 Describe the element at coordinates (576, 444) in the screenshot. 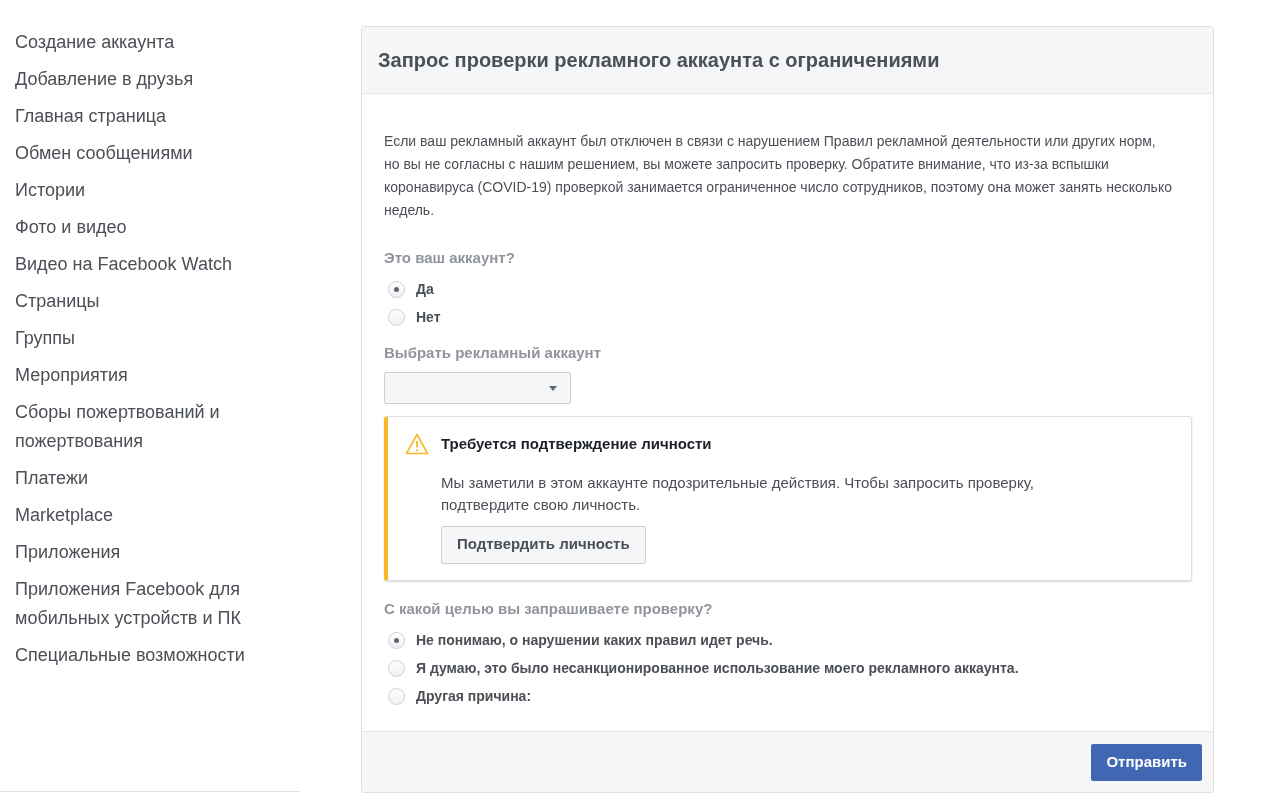

I see `alert-title: Требуется подтверждение личности` at that location.